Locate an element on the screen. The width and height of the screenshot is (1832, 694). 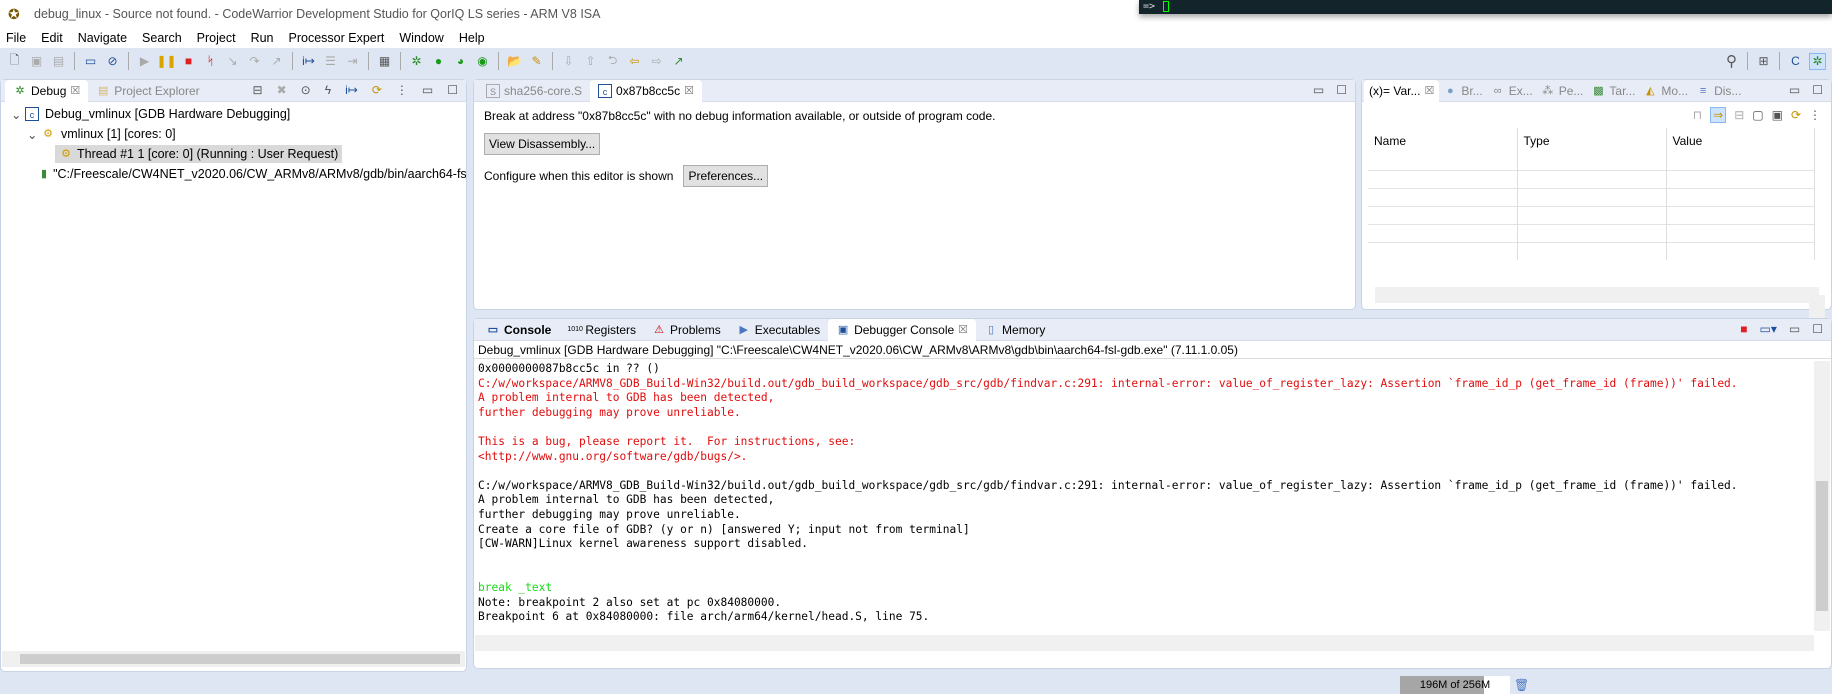
drop-to-frame-icon: ⇥ is located at coordinates (352, 61).